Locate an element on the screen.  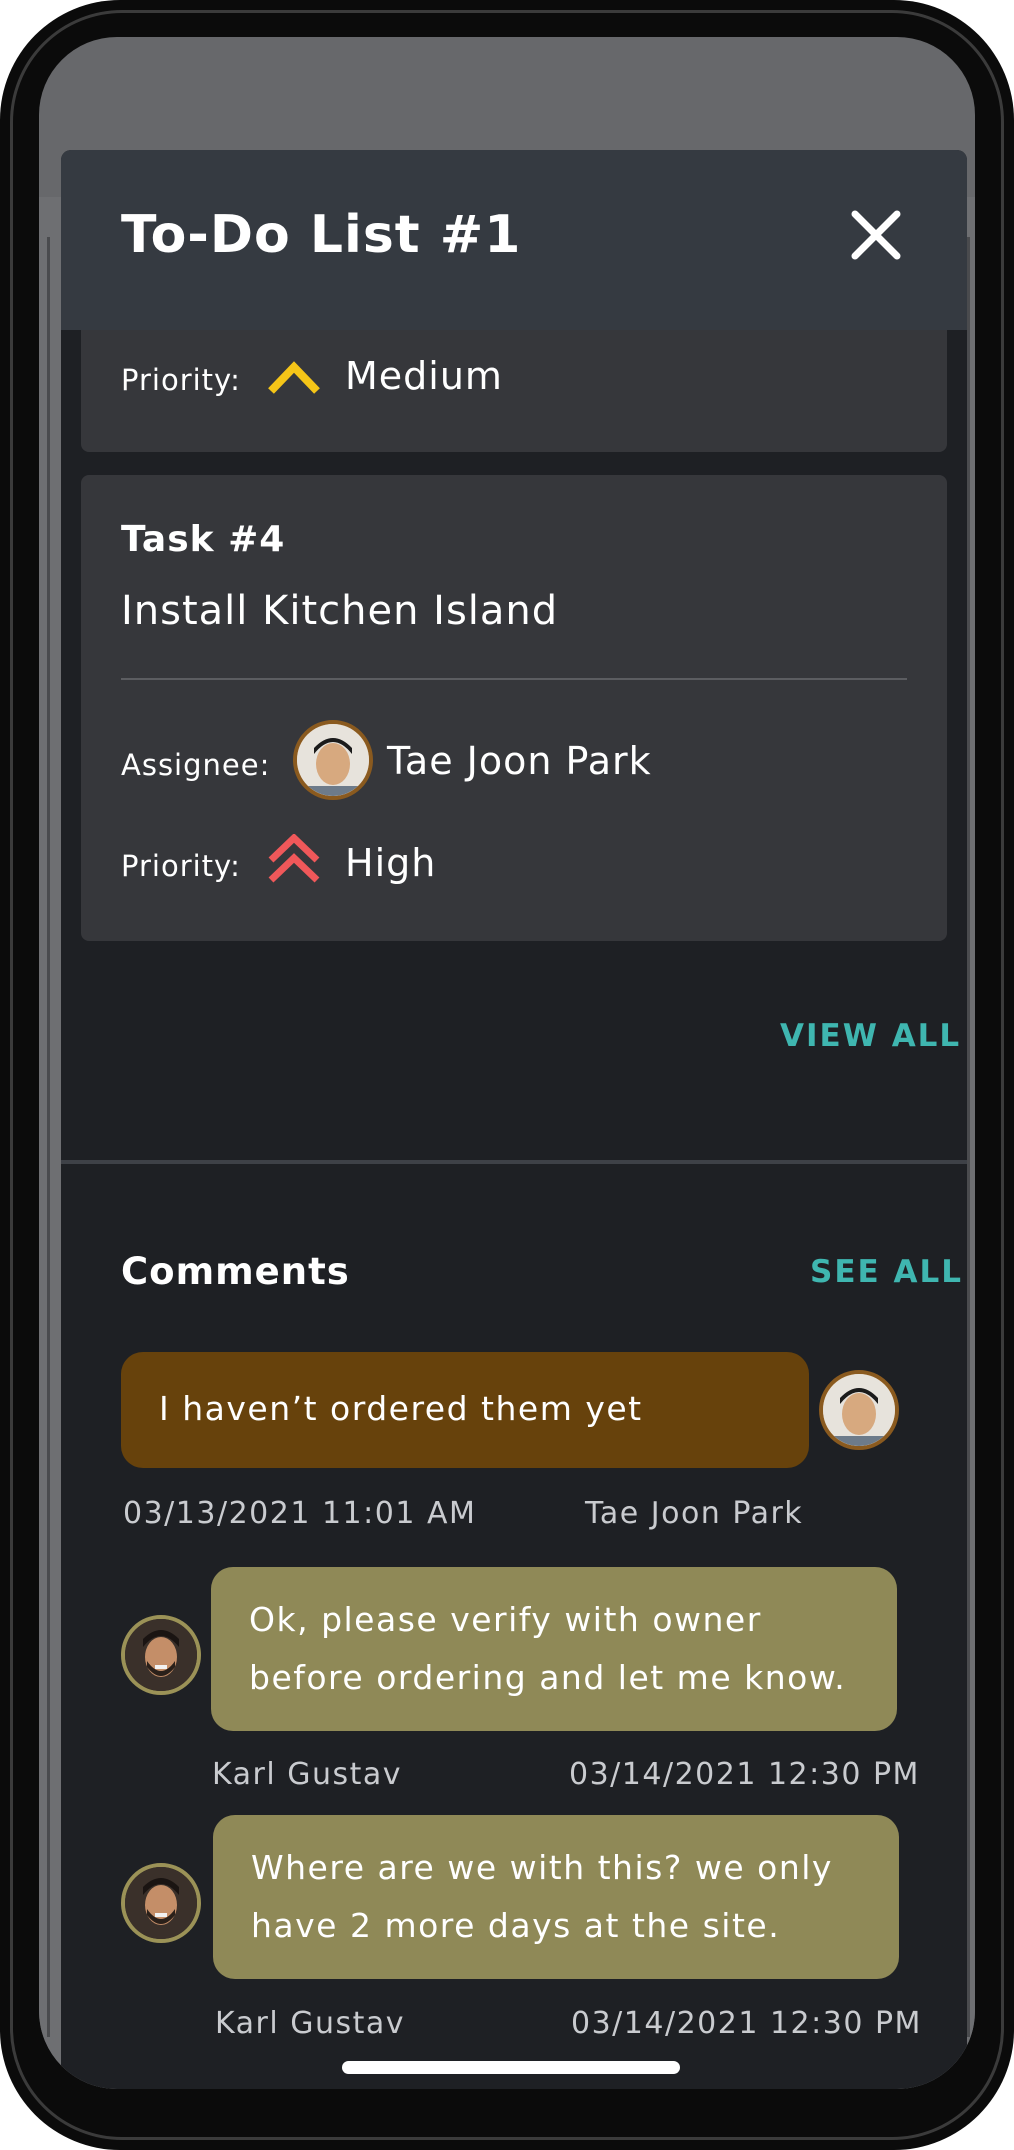
comment-text: I haven’t ordered them yet is located at coordinates (401, 1408).